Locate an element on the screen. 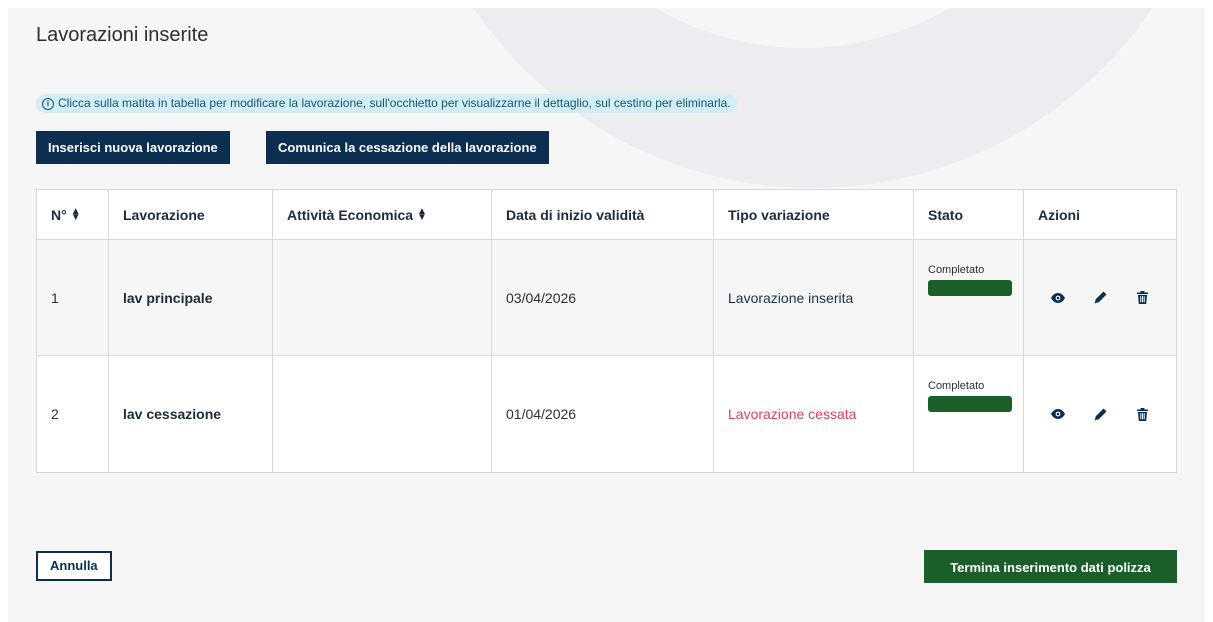 The height and width of the screenshot is (622, 1213). header-num: N° ▲ ▼ is located at coordinates (73, 215).